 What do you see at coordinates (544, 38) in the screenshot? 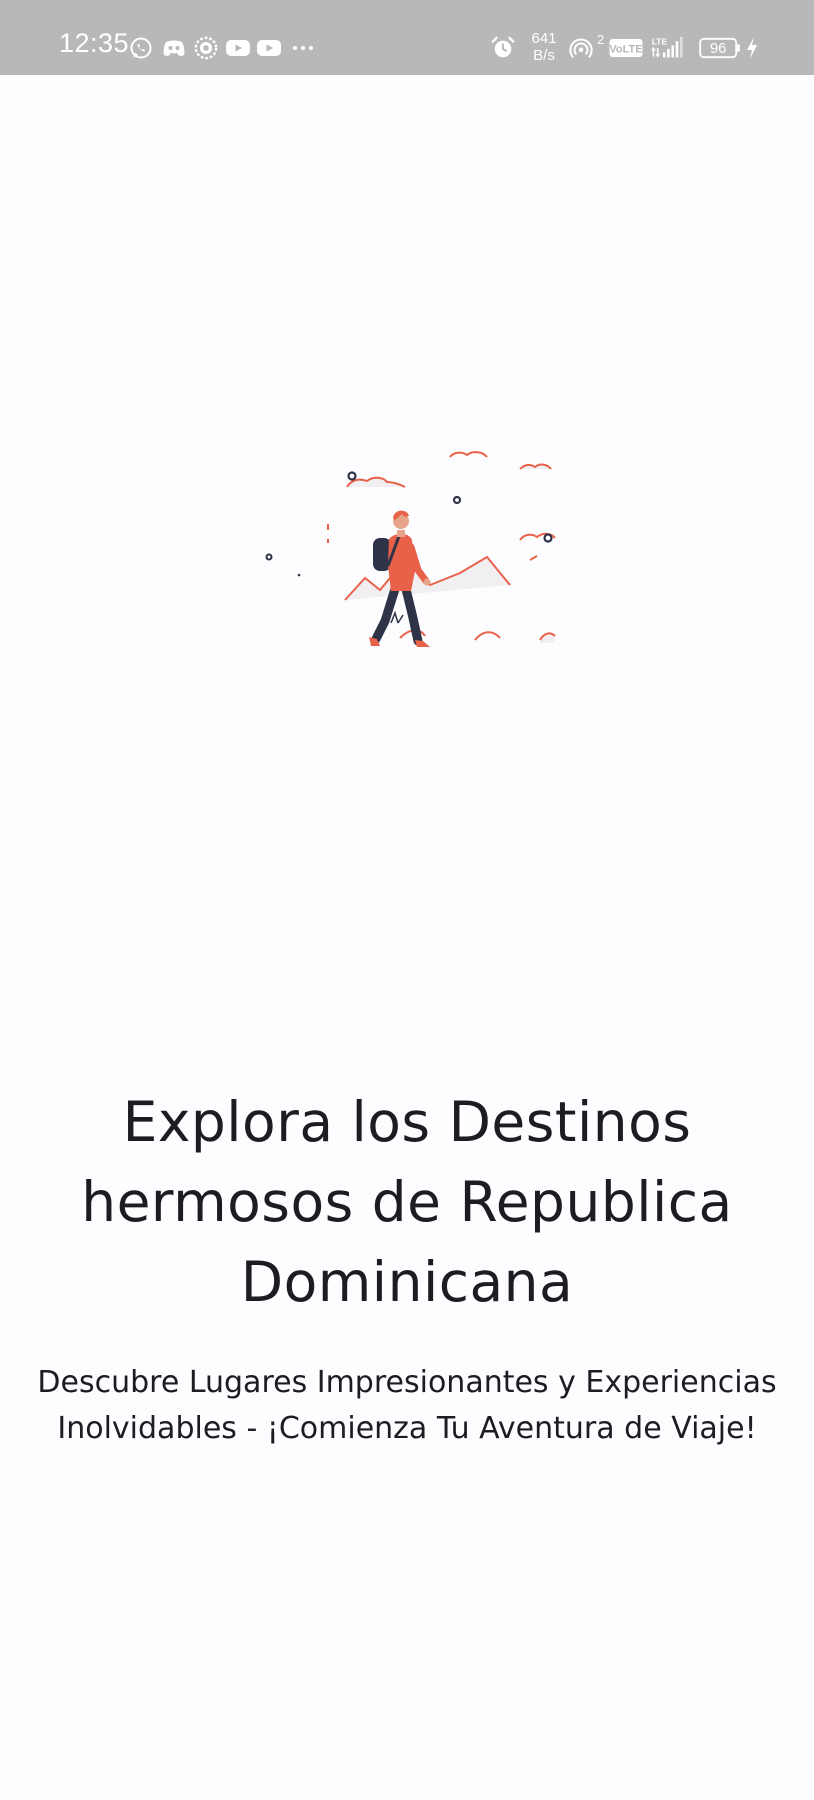
I see `network-speed-value: 641` at bounding box center [544, 38].